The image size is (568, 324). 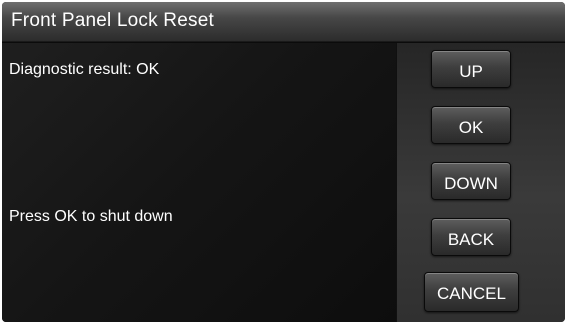 I want to click on diagnostic-result-text: Diagnostic result: OK, so click(x=84, y=69).